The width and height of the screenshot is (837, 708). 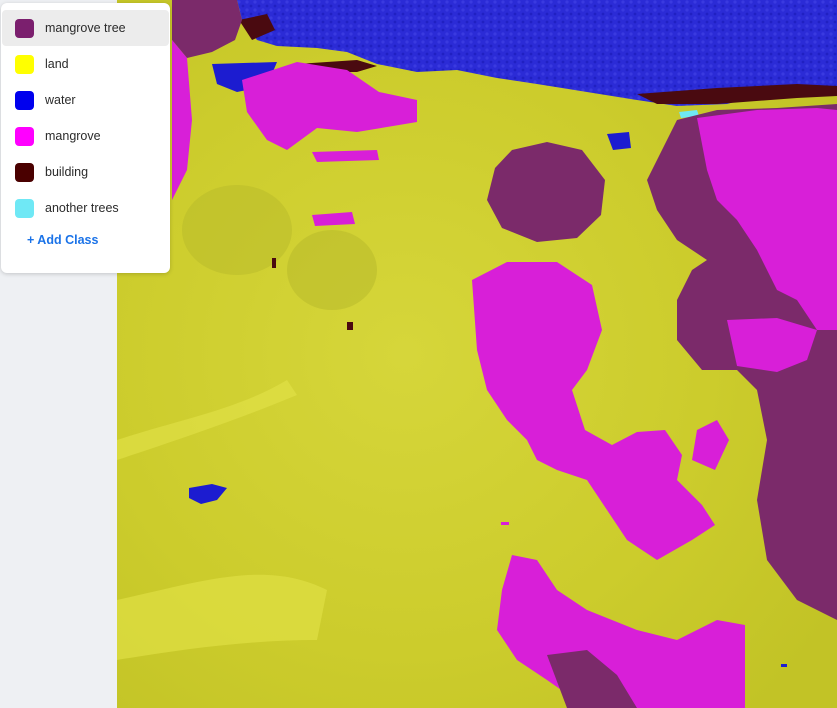 What do you see at coordinates (82, 208) in the screenshot?
I see `class-label: another trees` at bounding box center [82, 208].